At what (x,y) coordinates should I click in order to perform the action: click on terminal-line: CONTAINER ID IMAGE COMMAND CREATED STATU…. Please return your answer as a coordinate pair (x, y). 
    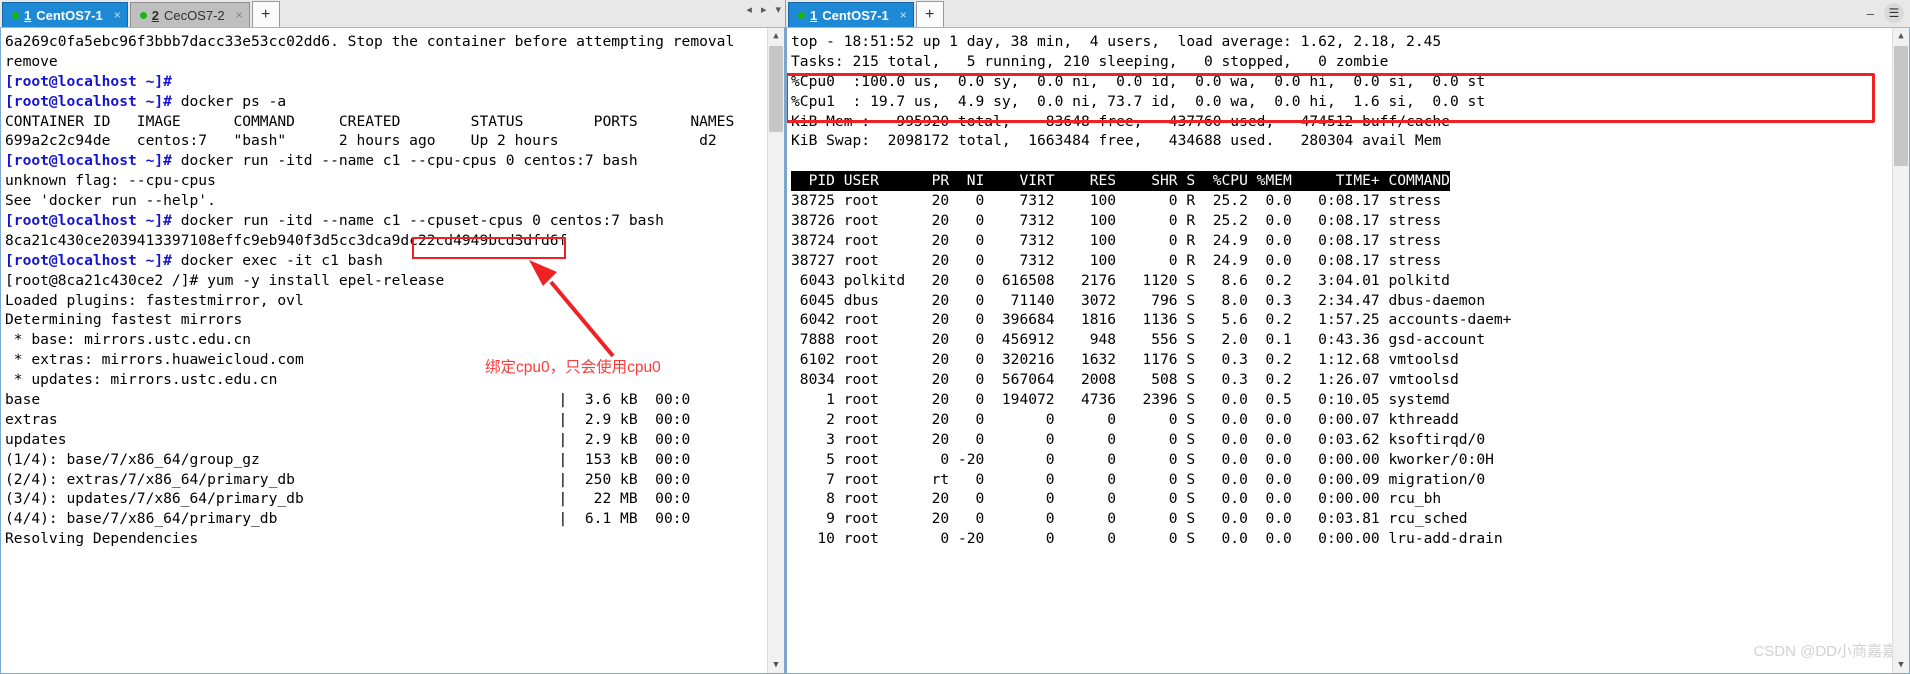
    Looking at the image, I should click on (370, 121).